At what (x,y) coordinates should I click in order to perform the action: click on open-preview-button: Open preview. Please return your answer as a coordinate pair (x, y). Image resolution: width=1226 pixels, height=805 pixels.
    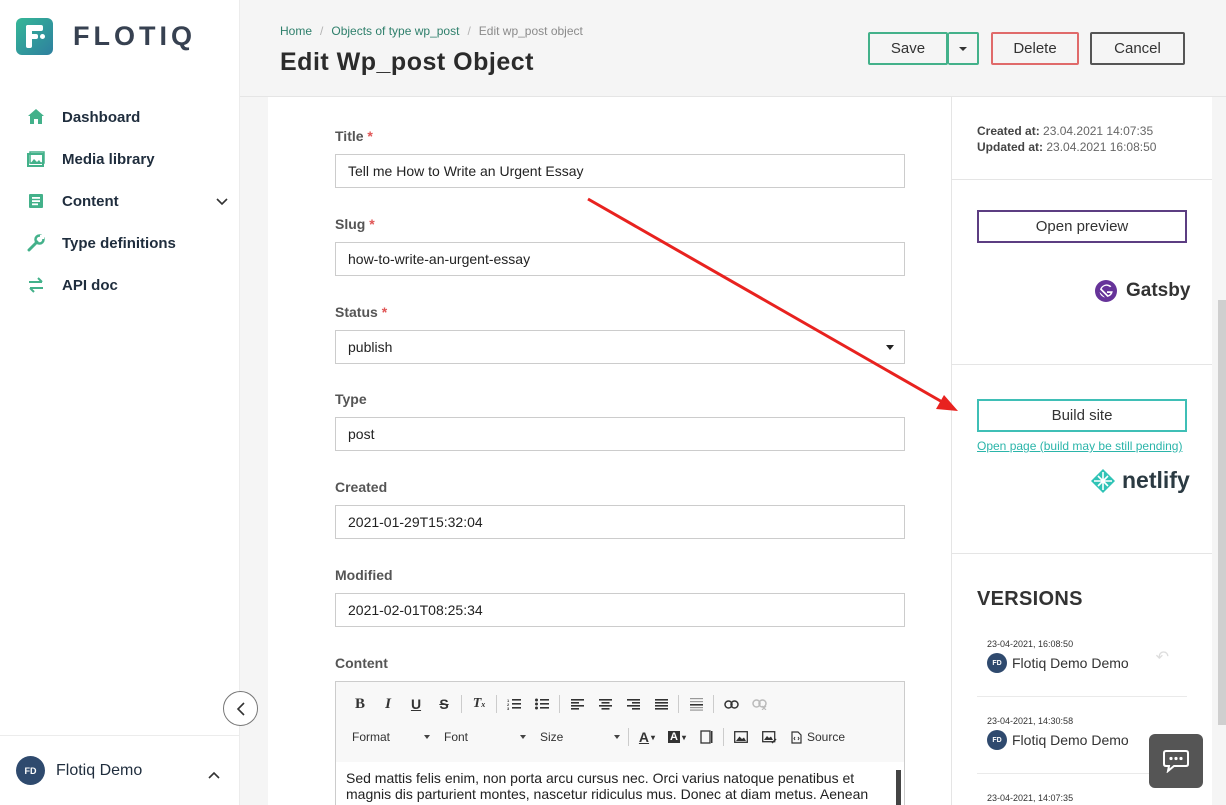
    Looking at the image, I should click on (1082, 226).